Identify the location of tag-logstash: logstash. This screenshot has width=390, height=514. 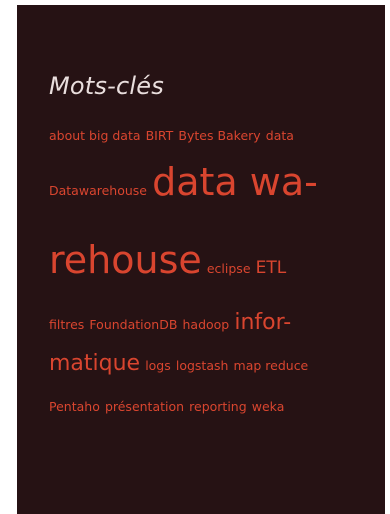
(202, 365).